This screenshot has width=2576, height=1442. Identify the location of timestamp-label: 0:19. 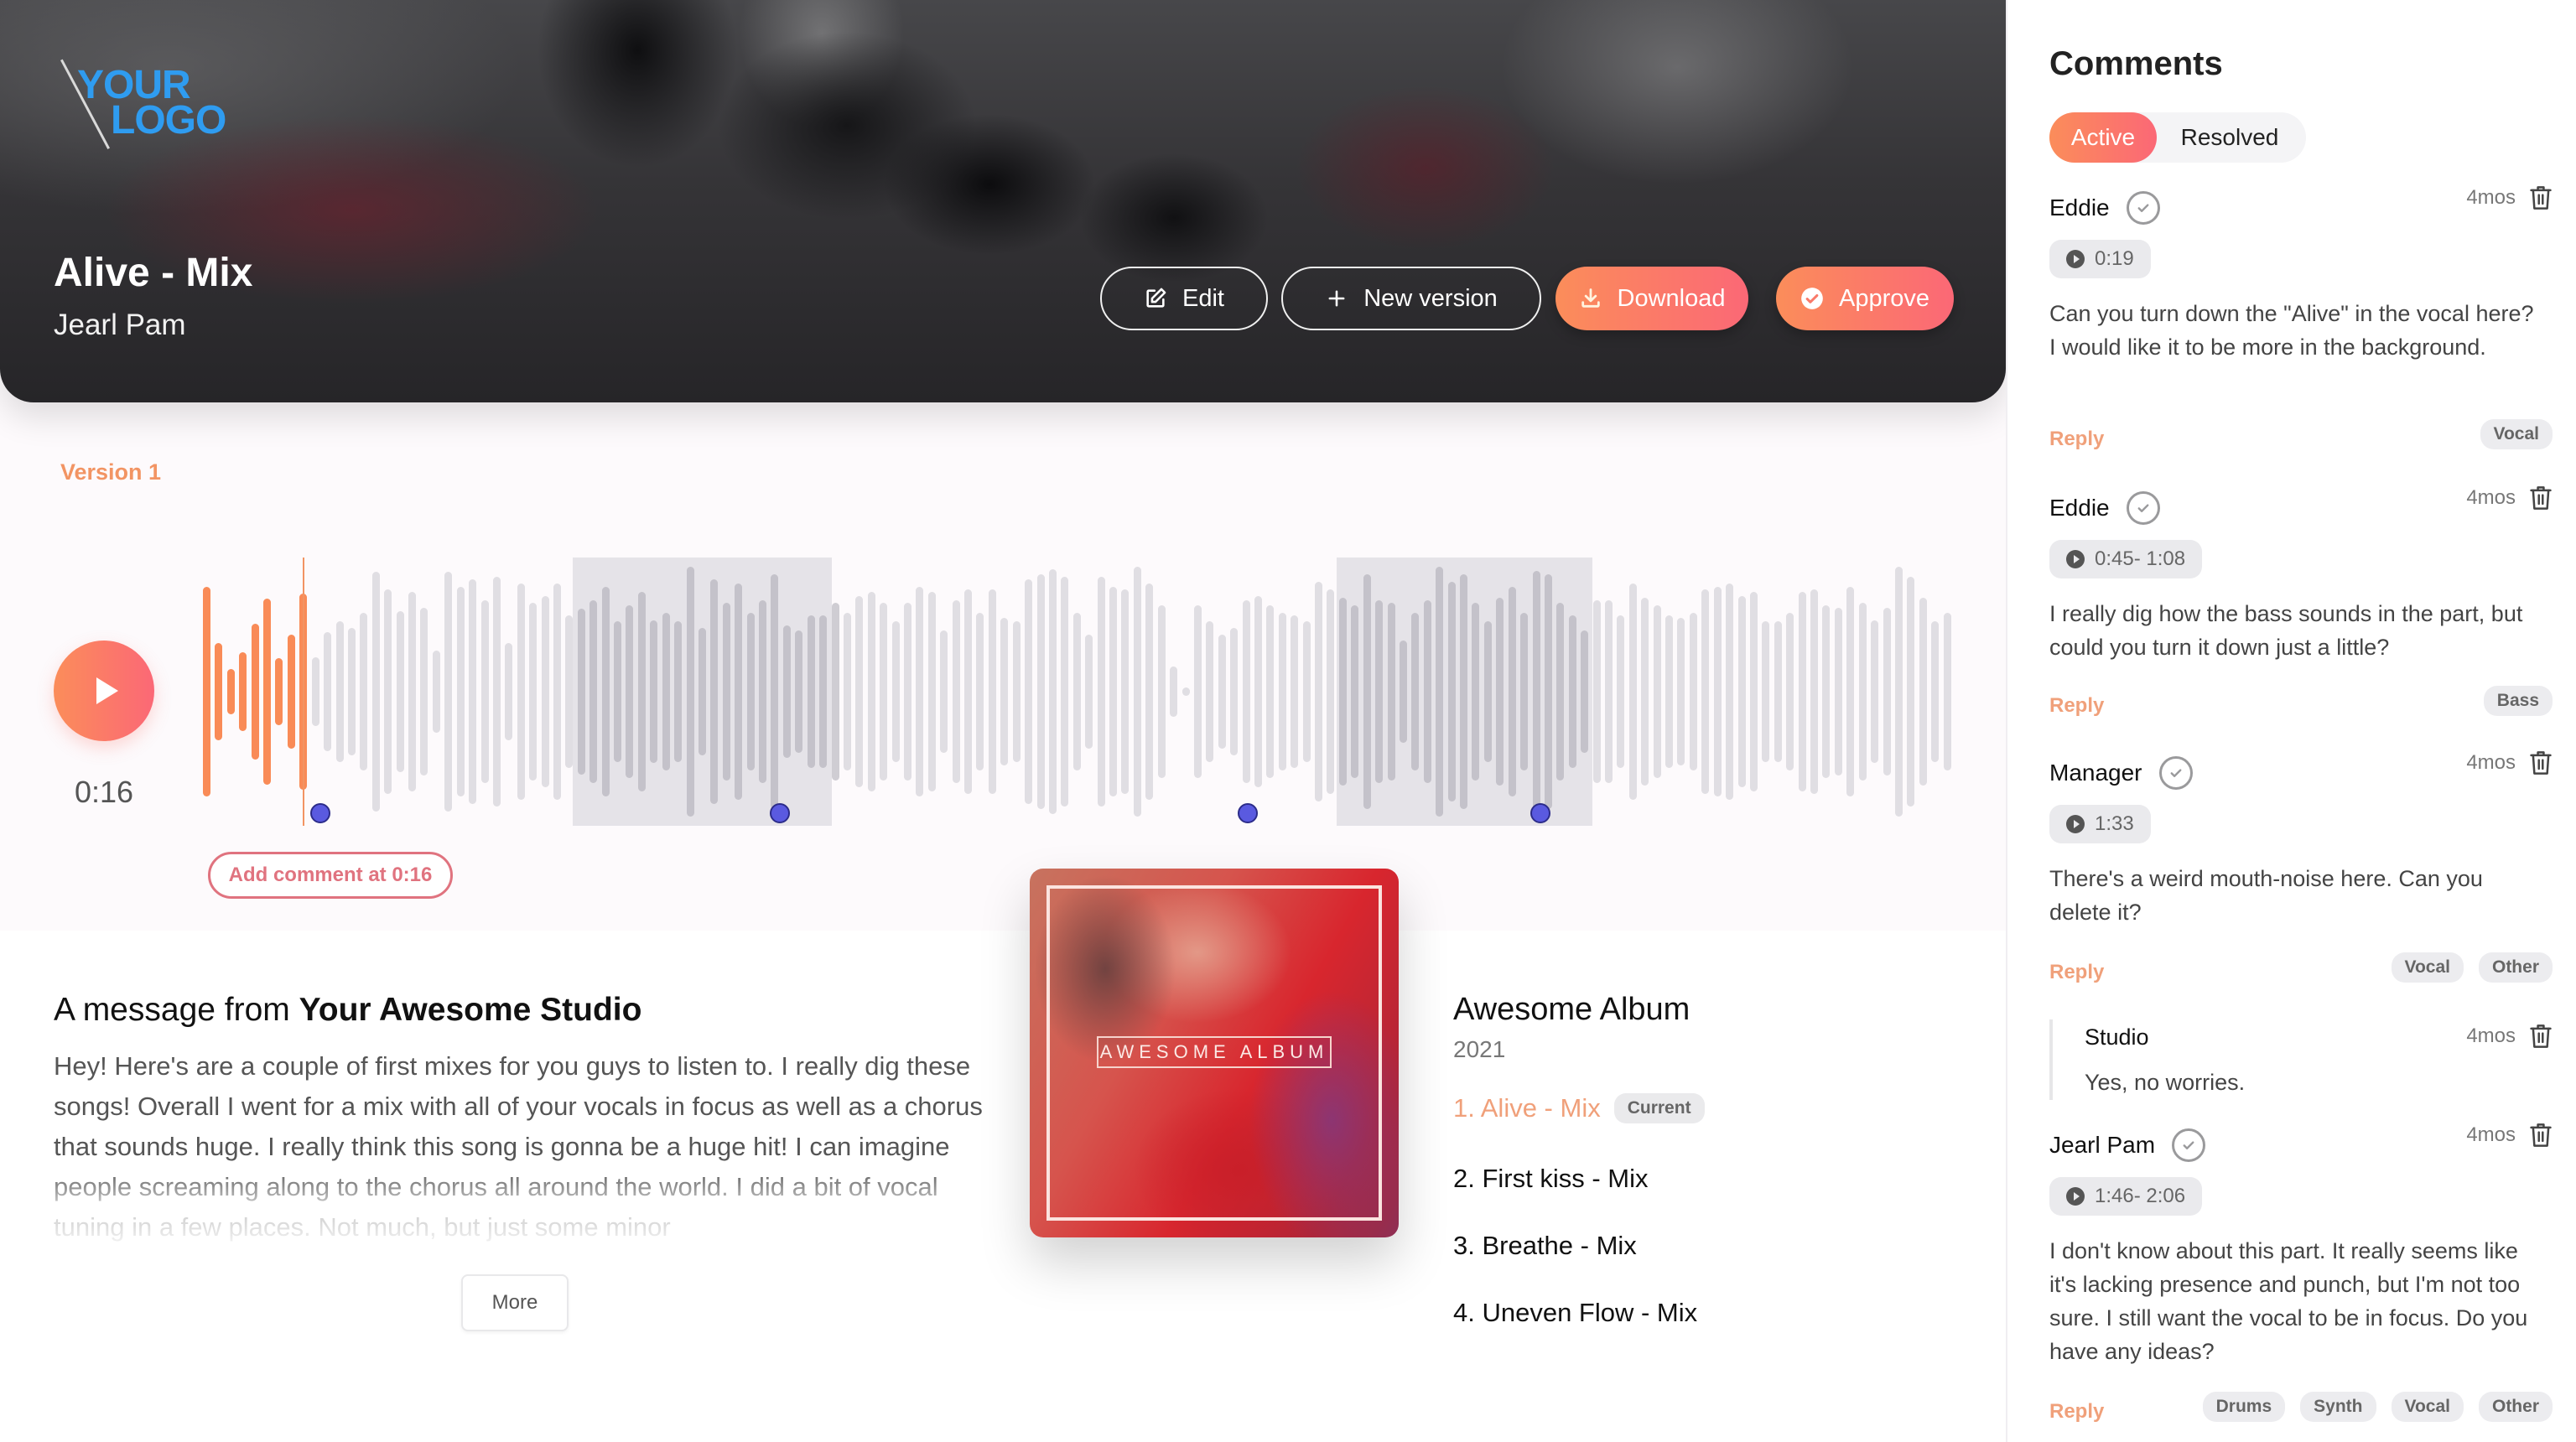
(2114, 258).